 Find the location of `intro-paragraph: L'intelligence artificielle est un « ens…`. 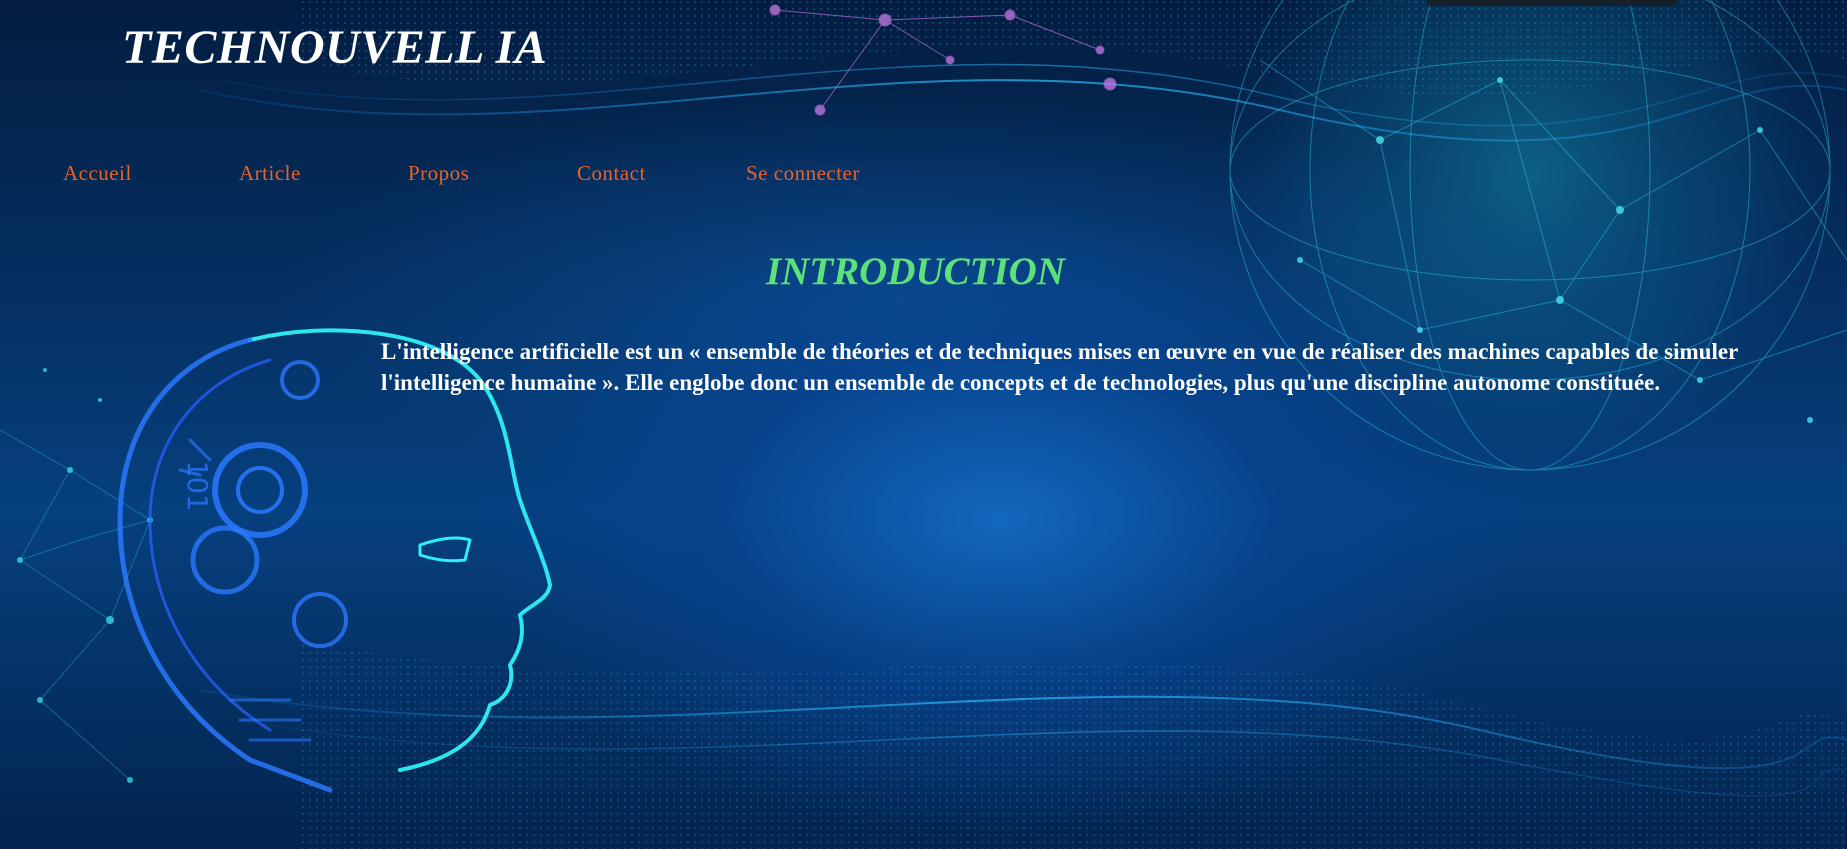

intro-paragraph: L'intelligence artificielle est un « ens… is located at coordinates (1059, 367).